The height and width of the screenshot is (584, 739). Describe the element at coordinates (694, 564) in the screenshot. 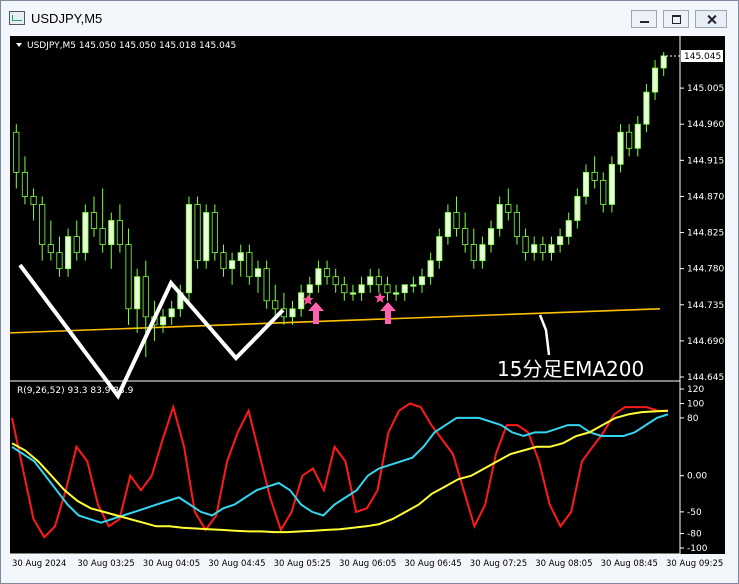

I see `time-tick-label: 30 Aug 09:25` at that location.